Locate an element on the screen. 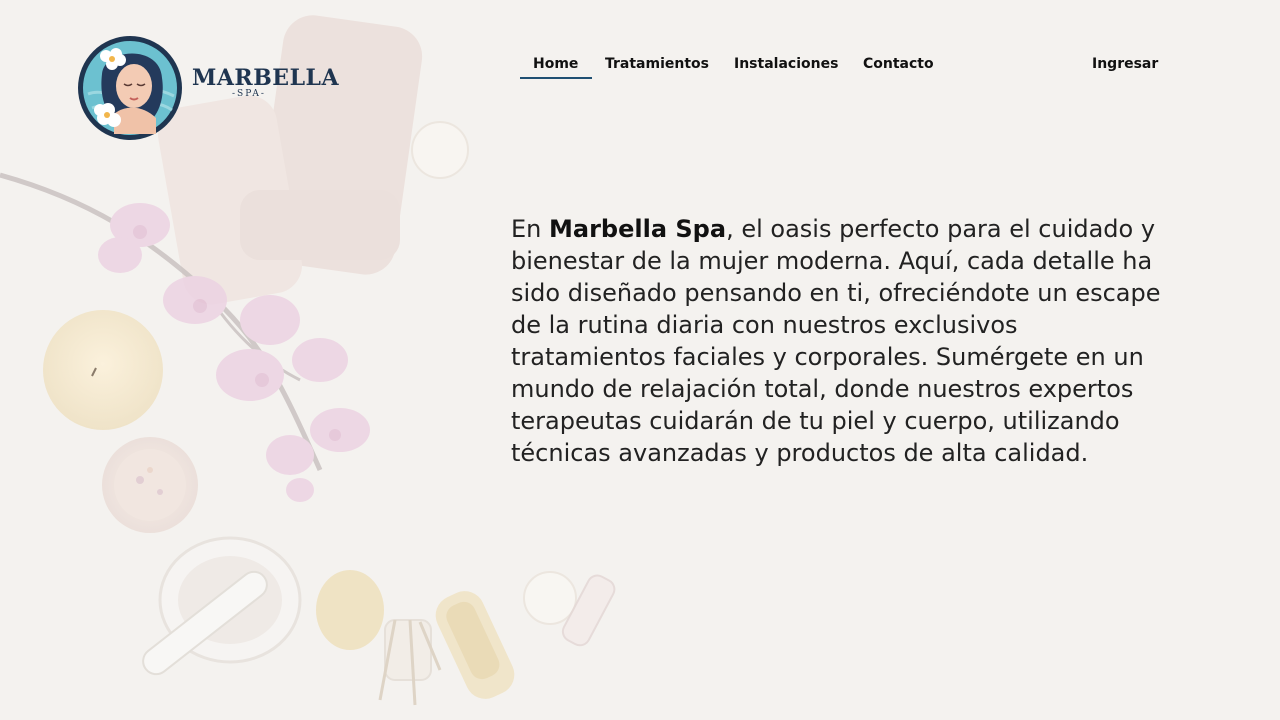 The height and width of the screenshot is (720, 1280). logo-wordmark: MARBELLA is located at coordinates (266, 78).